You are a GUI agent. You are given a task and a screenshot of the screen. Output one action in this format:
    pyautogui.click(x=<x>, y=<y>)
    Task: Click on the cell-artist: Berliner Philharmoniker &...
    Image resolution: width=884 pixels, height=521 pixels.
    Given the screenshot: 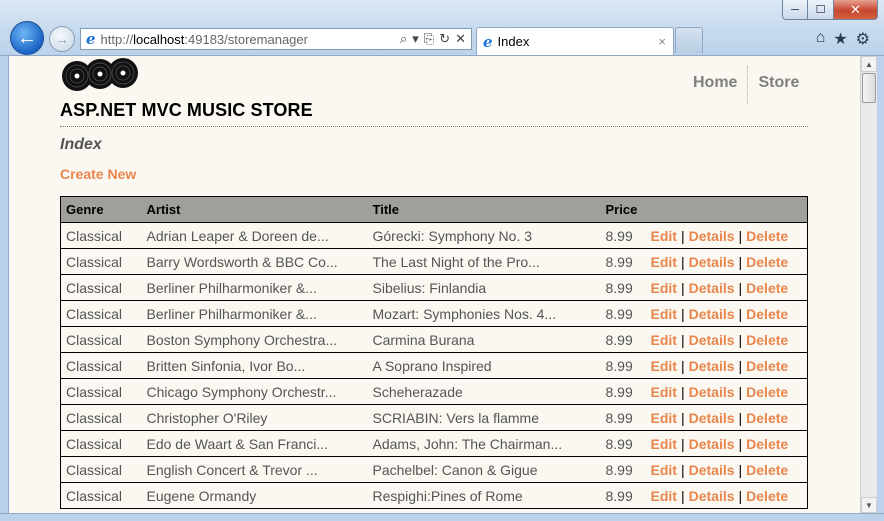 What is the action you would take?
    pyautogui.click(x=254, y=287)
    